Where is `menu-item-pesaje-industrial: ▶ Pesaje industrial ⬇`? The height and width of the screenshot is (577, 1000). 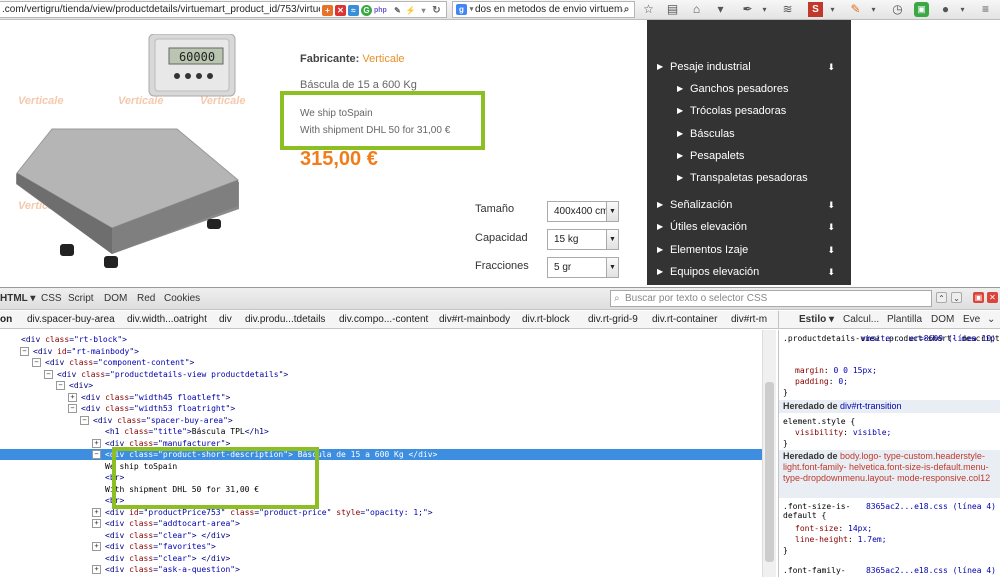
menu-item-pesaje-industrial: ▶ Pesaje industrial ⬇ is located at coordinates (749, 68).